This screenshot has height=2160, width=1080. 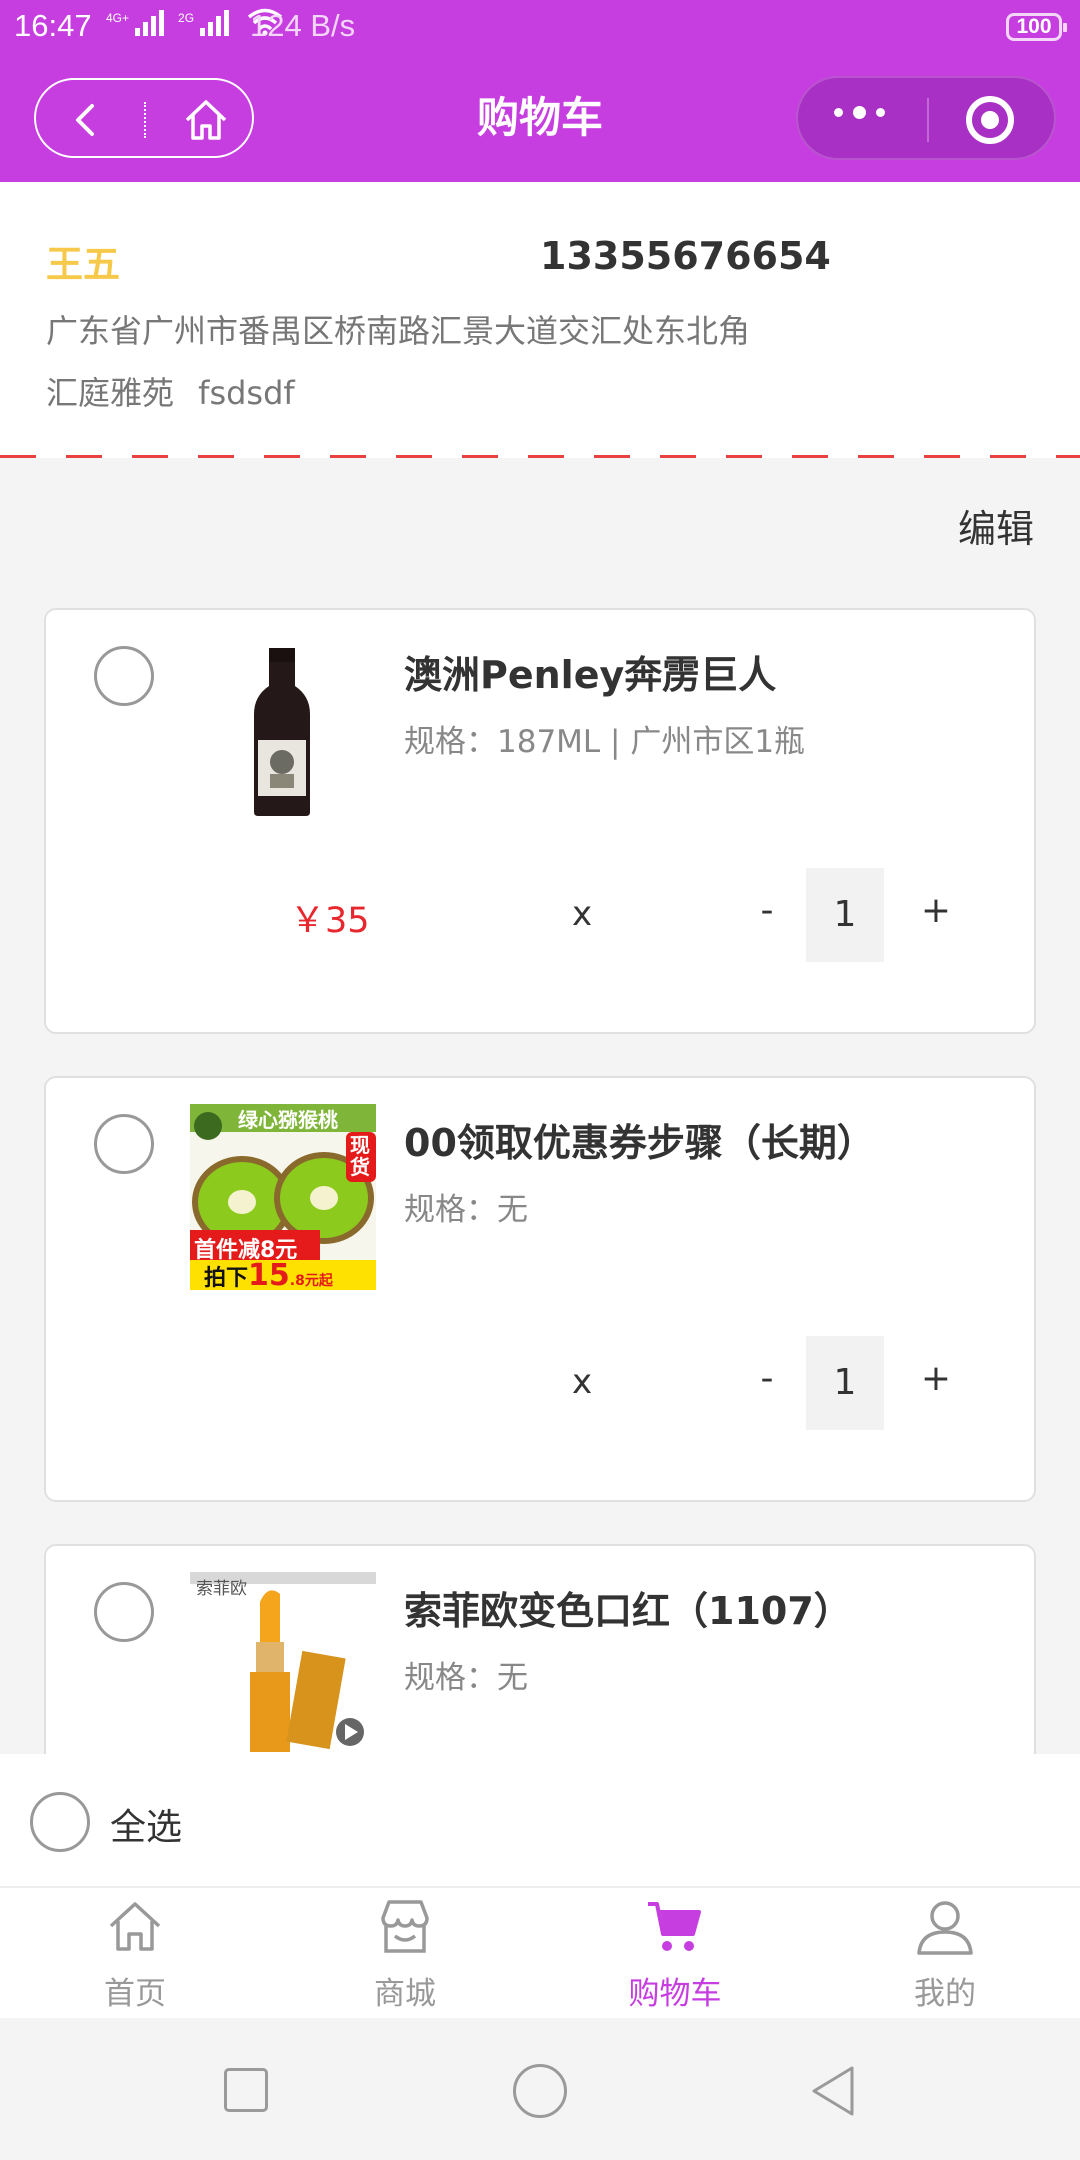 I want to click on address-line-1: 广东省广州市番禺区桥南路汇景大道交汇处东北角, so click(x=398, y=331).